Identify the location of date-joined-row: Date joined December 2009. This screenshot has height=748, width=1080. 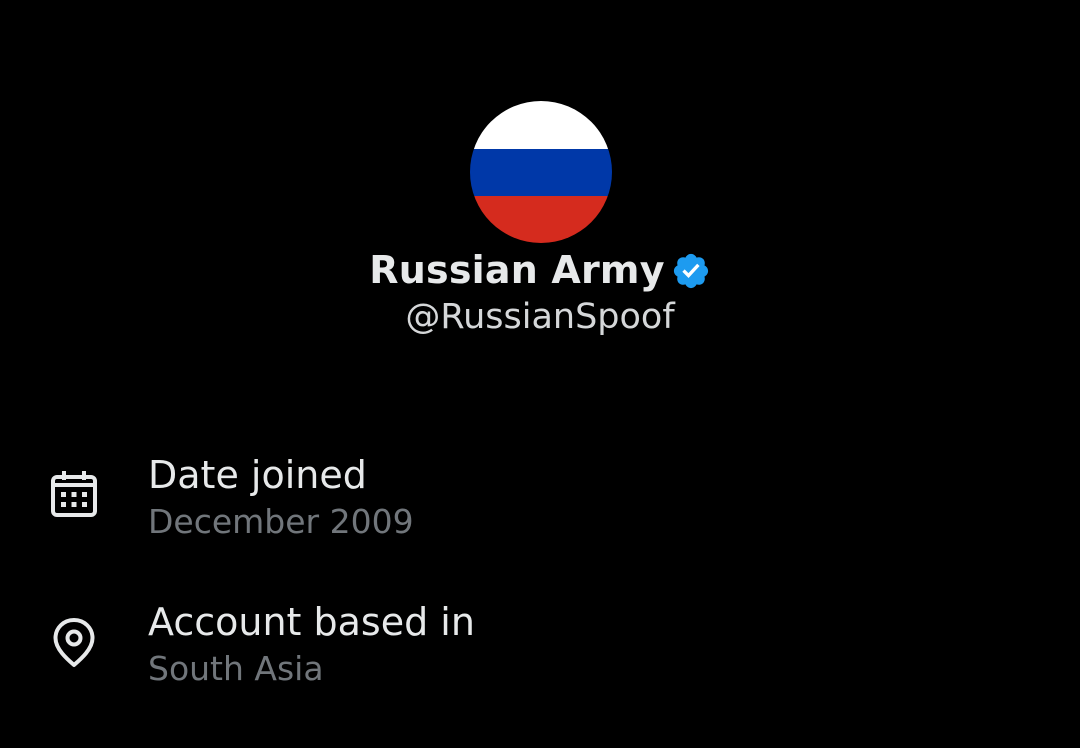
(540, 500).